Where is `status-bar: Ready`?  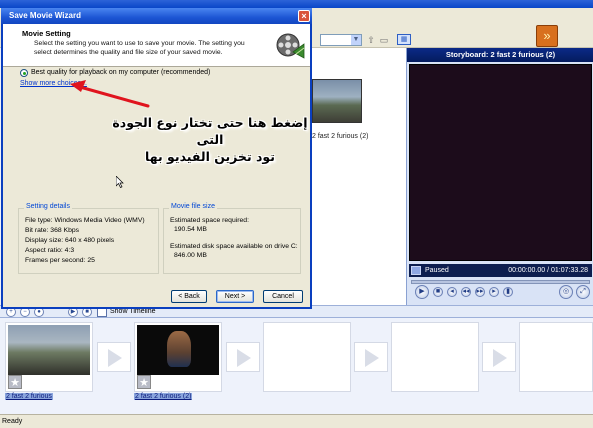 status-bar: Ready is located at coordinates (296, 421).